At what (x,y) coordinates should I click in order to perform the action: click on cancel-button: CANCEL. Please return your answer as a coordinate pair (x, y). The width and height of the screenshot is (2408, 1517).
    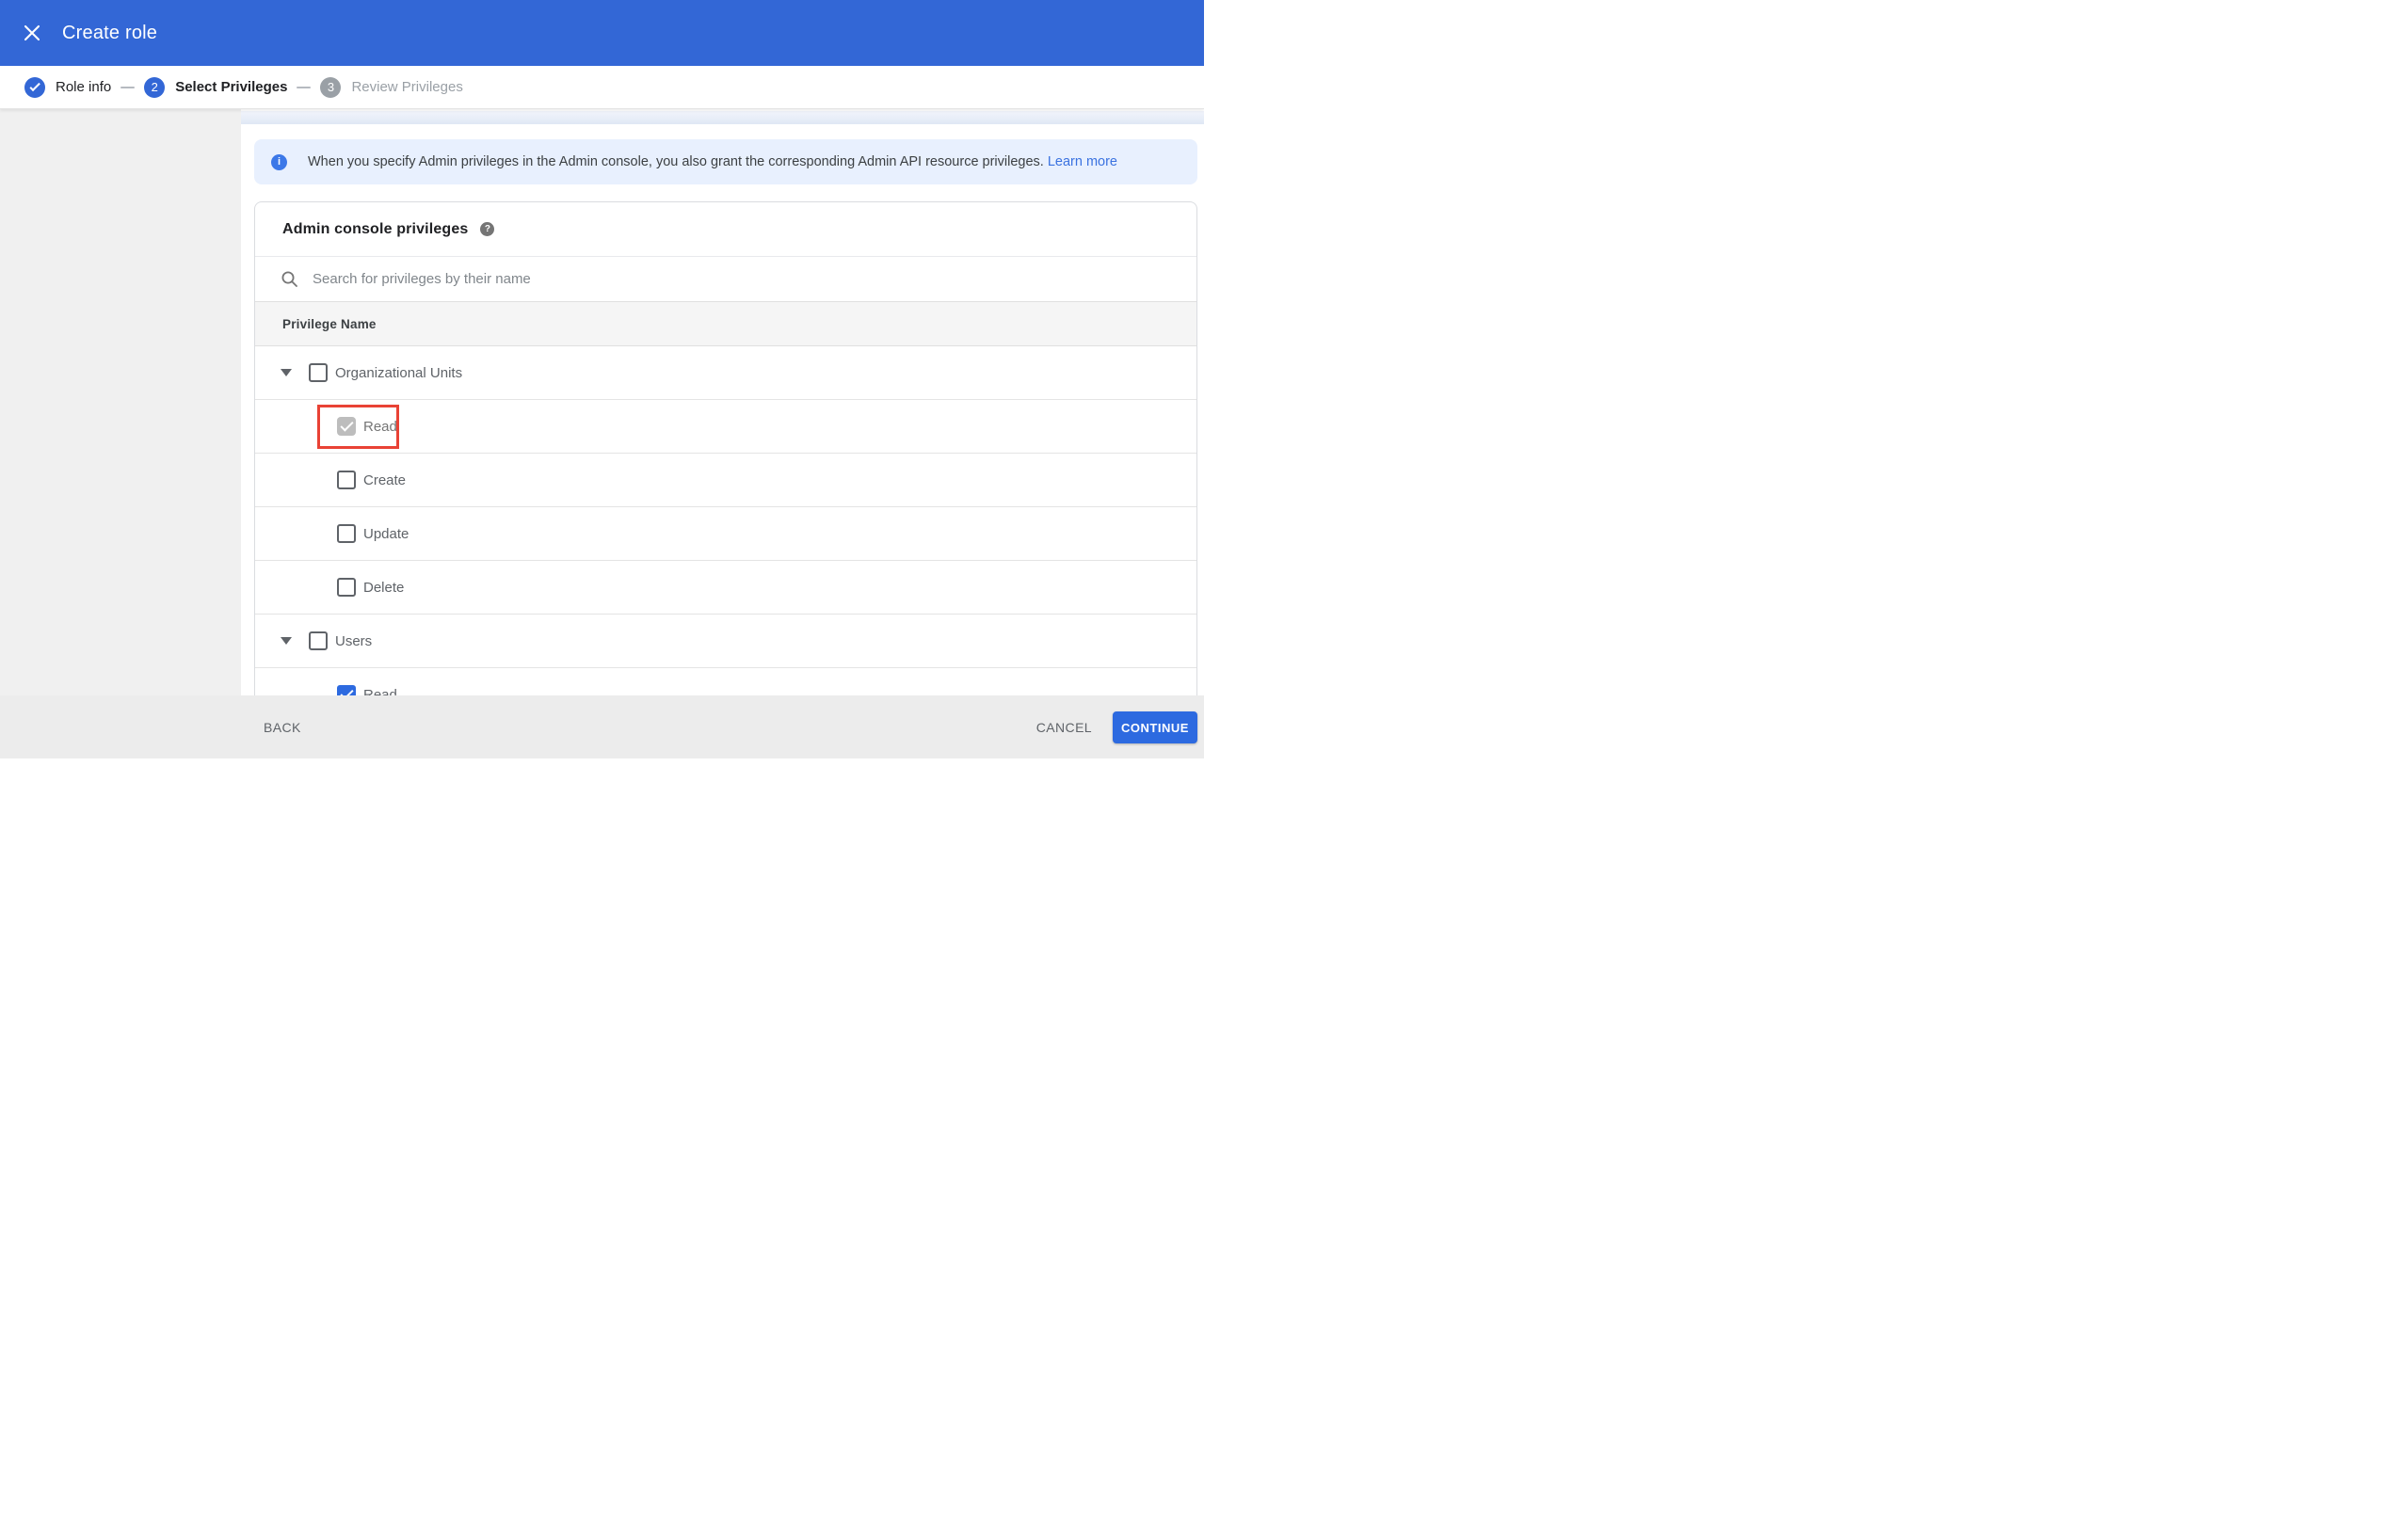
    Looking at the image, I should click on (1064, 726).